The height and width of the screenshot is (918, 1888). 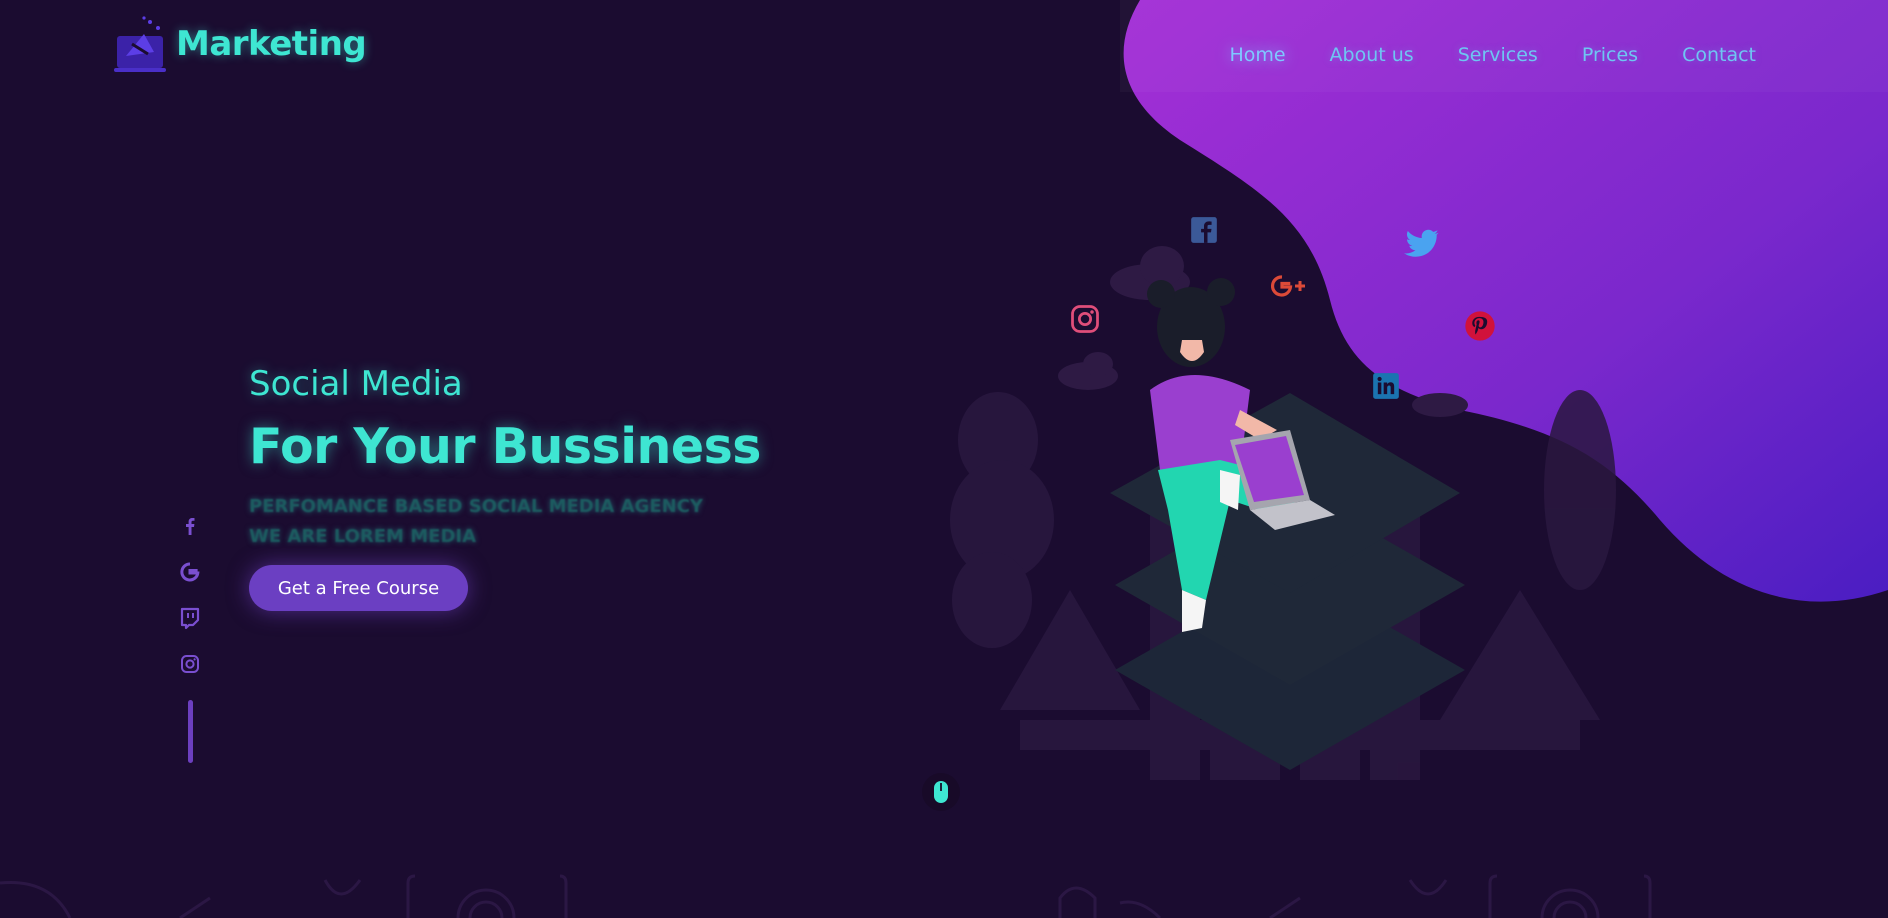 What do you see at coordinates (363, 536) in the screenshot?
I see `tagline-line-2: WE ARE LOREM MEDIA` at bounding box center [363, 536].